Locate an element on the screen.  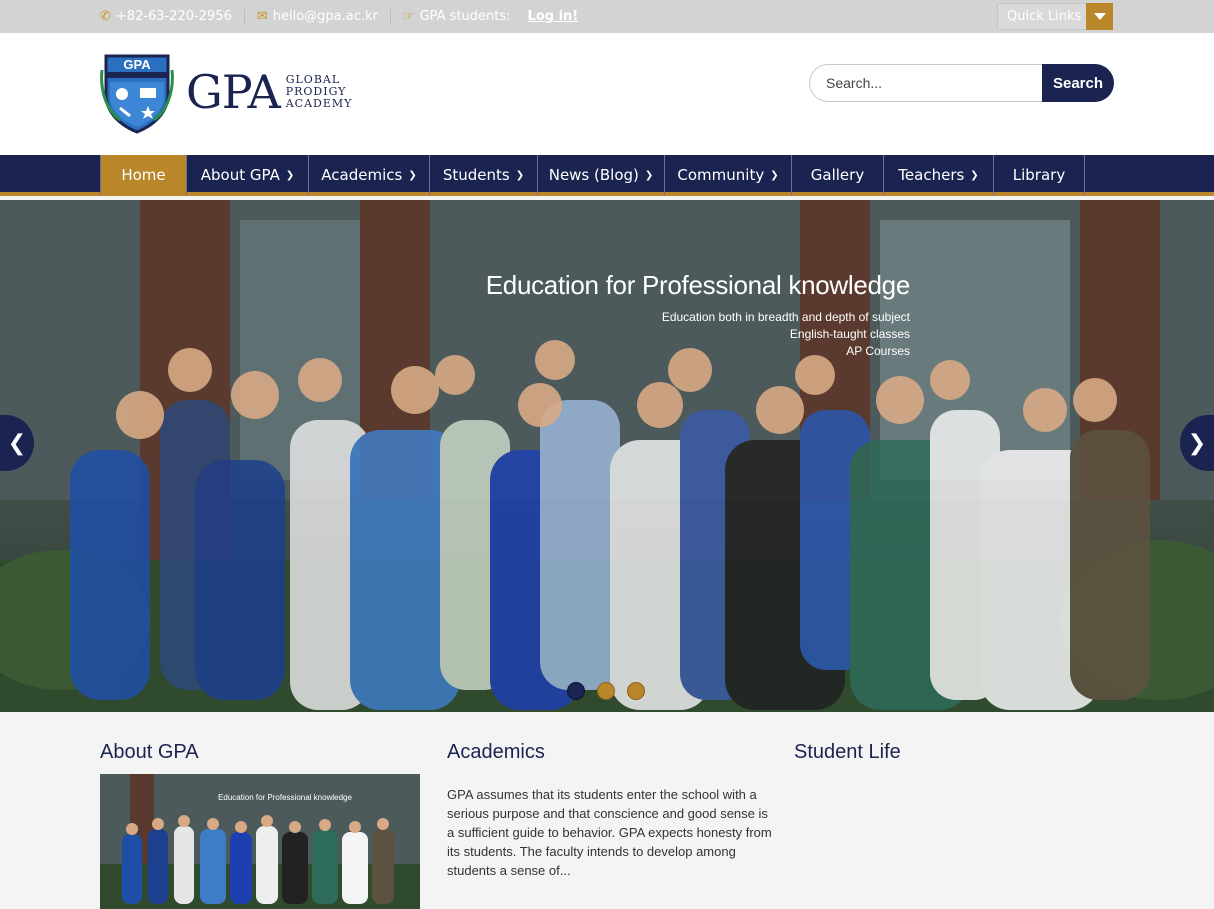
nav-item-home: Home is located at coordinates (143, 175).